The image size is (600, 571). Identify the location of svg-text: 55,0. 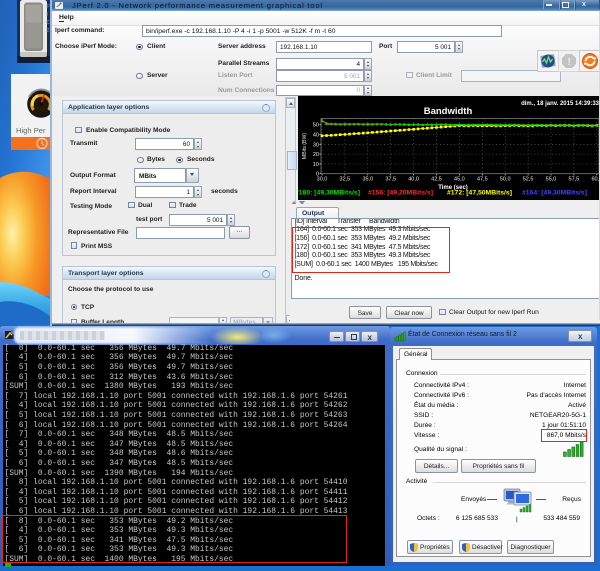
(551, 180).